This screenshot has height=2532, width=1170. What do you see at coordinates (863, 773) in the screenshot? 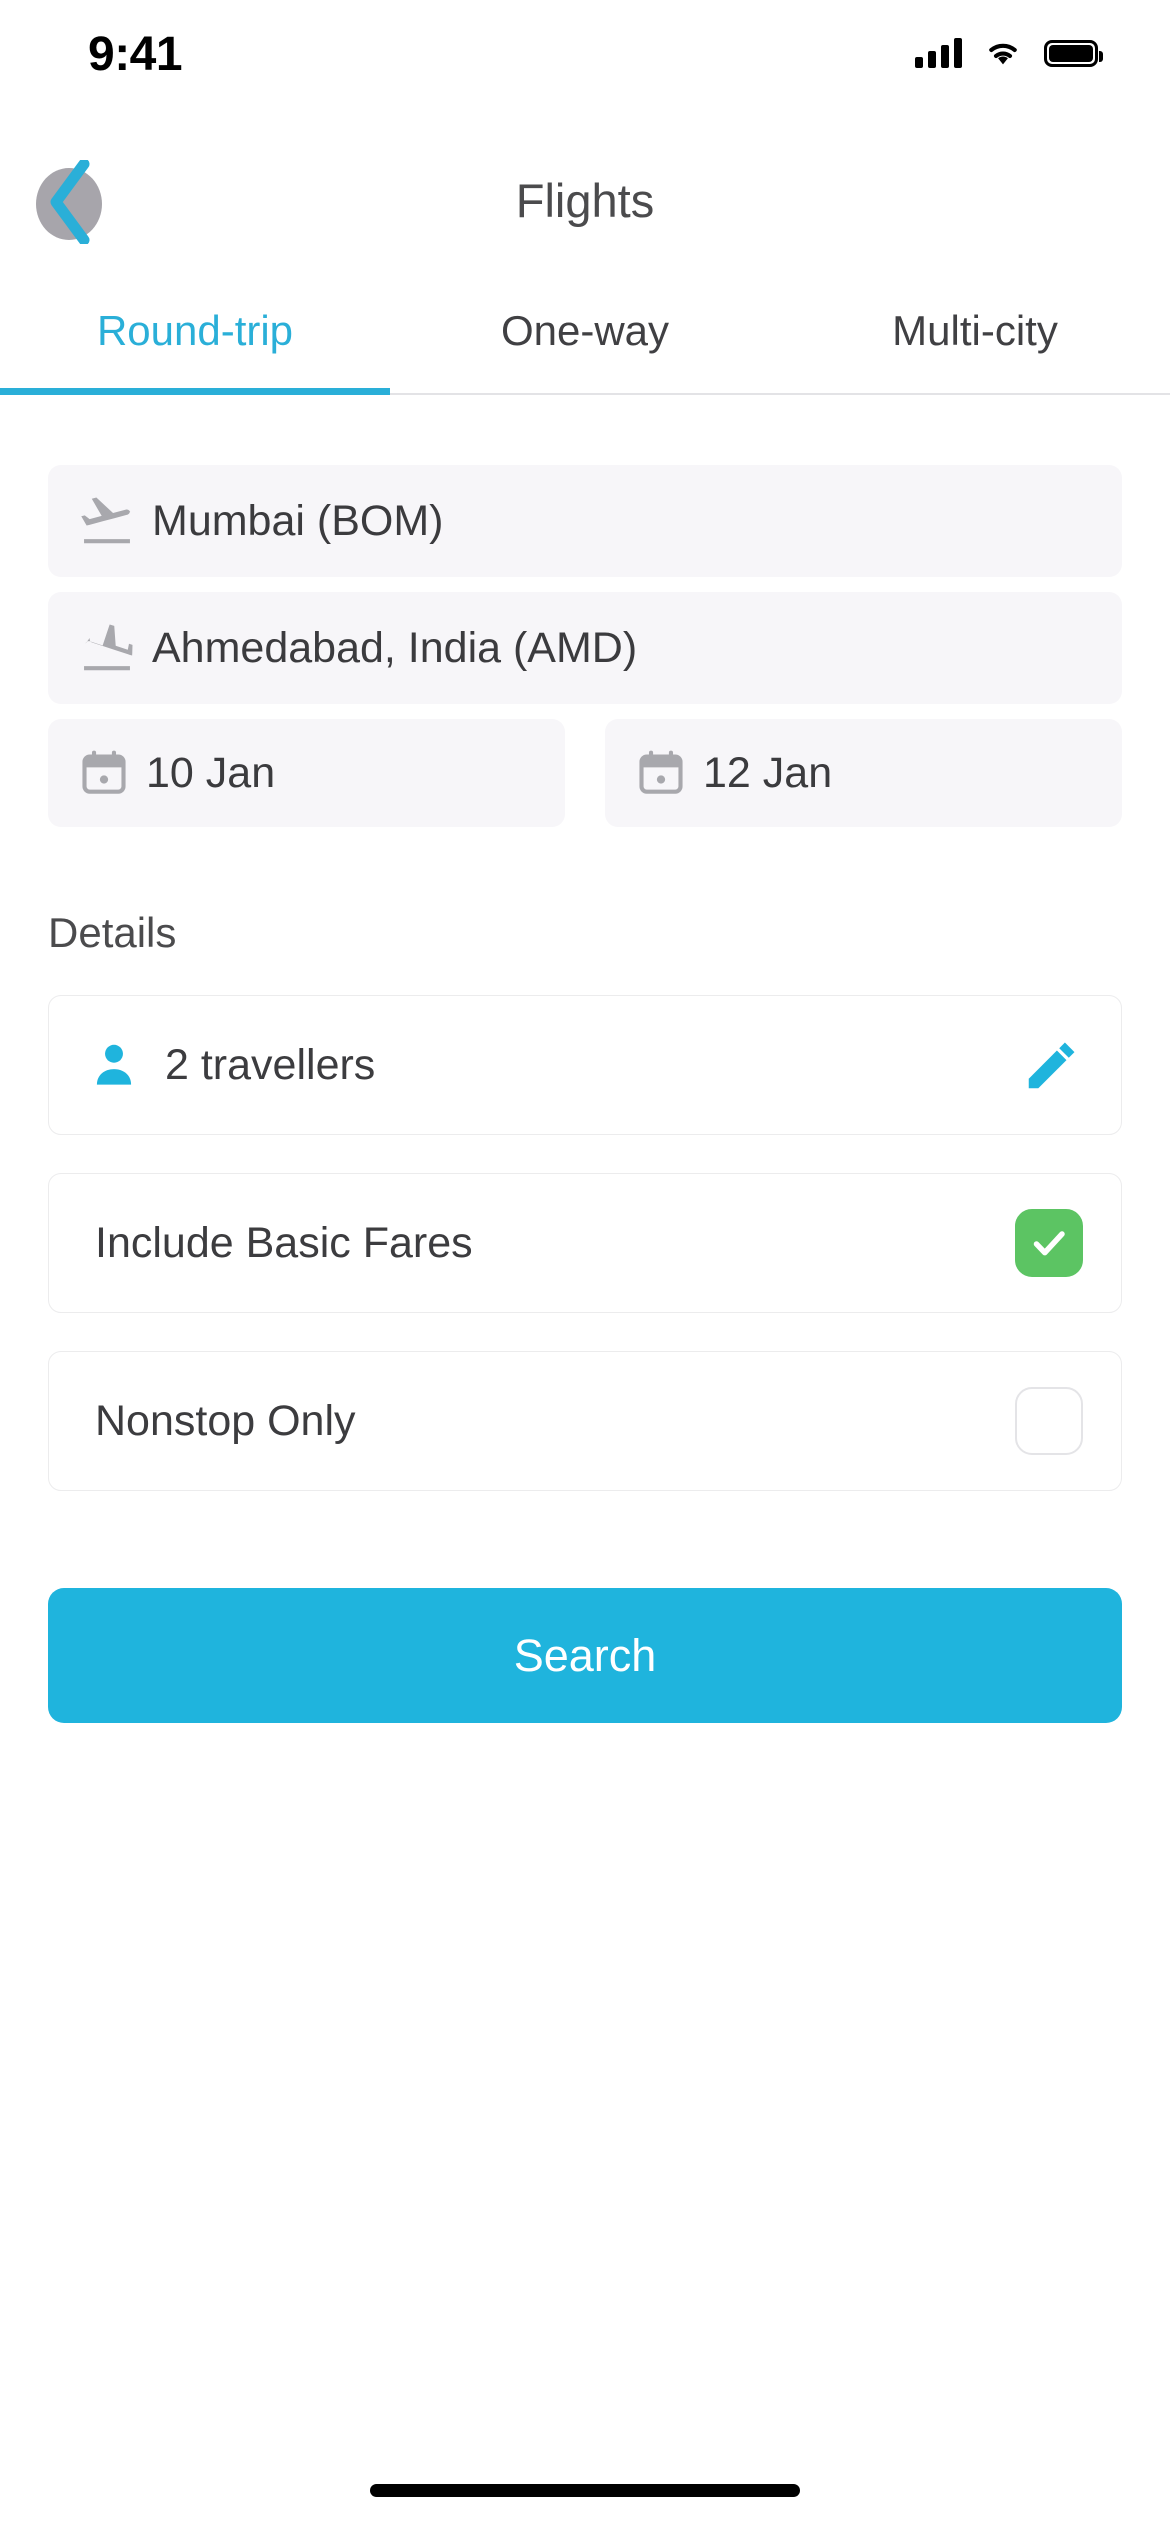
I see `return-date-field: 12 Jan` at bounding box center [863, 773].